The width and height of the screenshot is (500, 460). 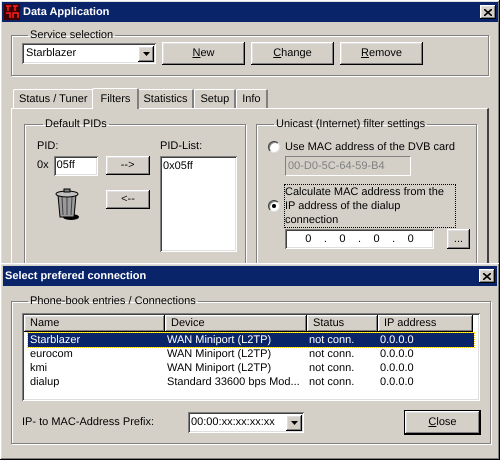 I want to click on column-header: Status, so click(x=342, y=323).